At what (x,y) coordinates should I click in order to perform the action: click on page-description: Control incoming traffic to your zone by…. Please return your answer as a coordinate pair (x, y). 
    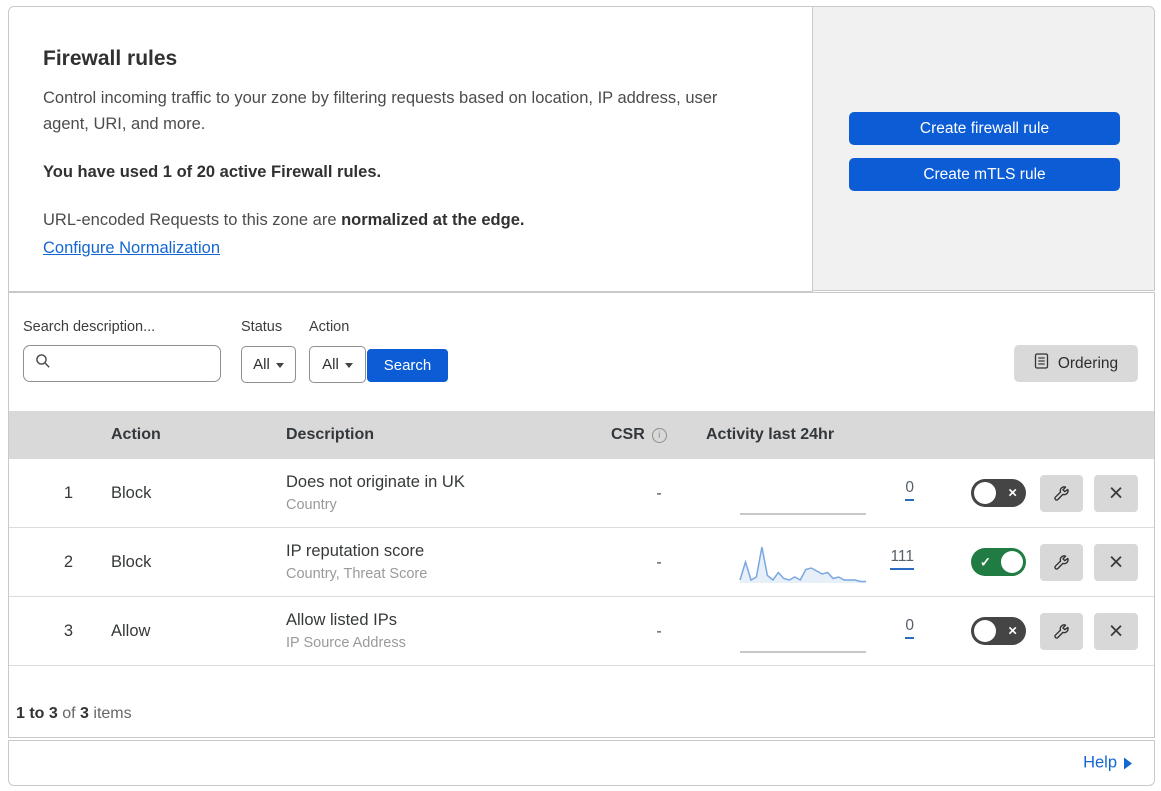
    Looking at the image, I should click on (380, 111).